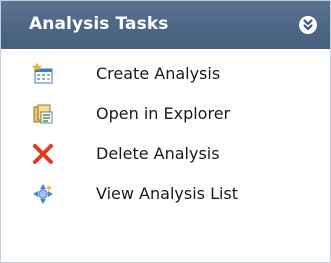  I want to click on task-label: View Analysis List, so click(167, 193).